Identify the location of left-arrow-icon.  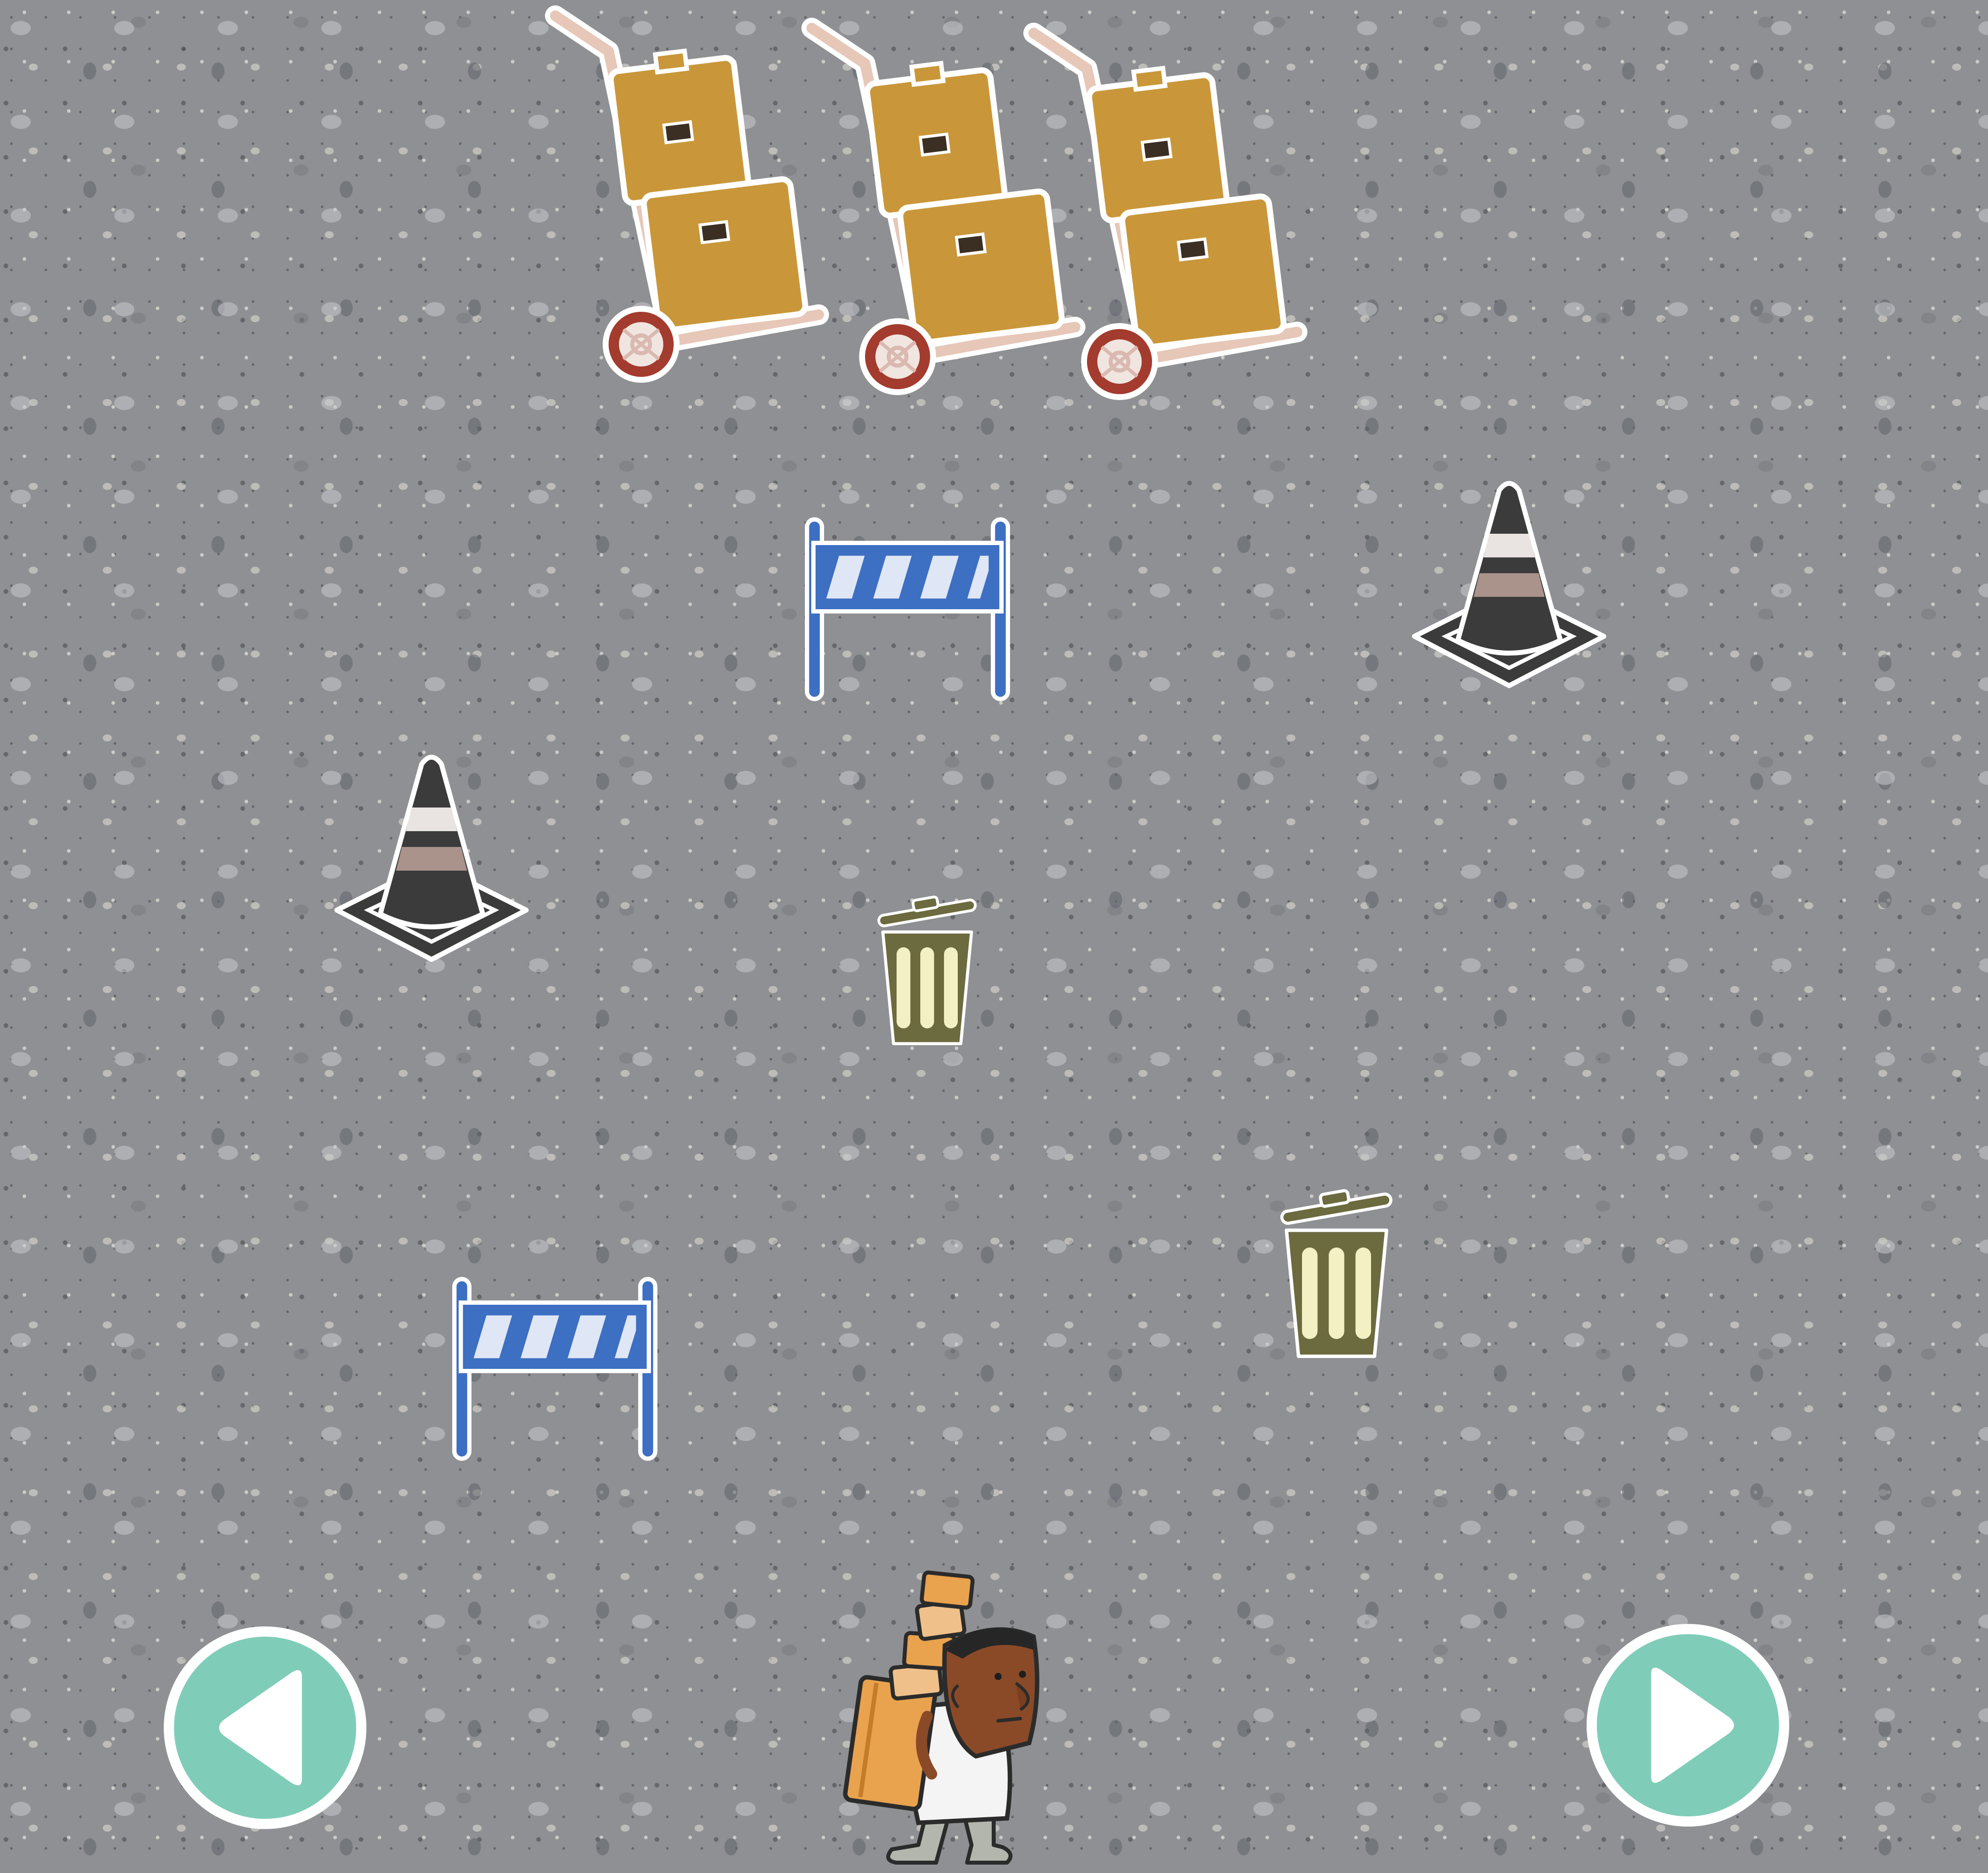
(265, 1727).